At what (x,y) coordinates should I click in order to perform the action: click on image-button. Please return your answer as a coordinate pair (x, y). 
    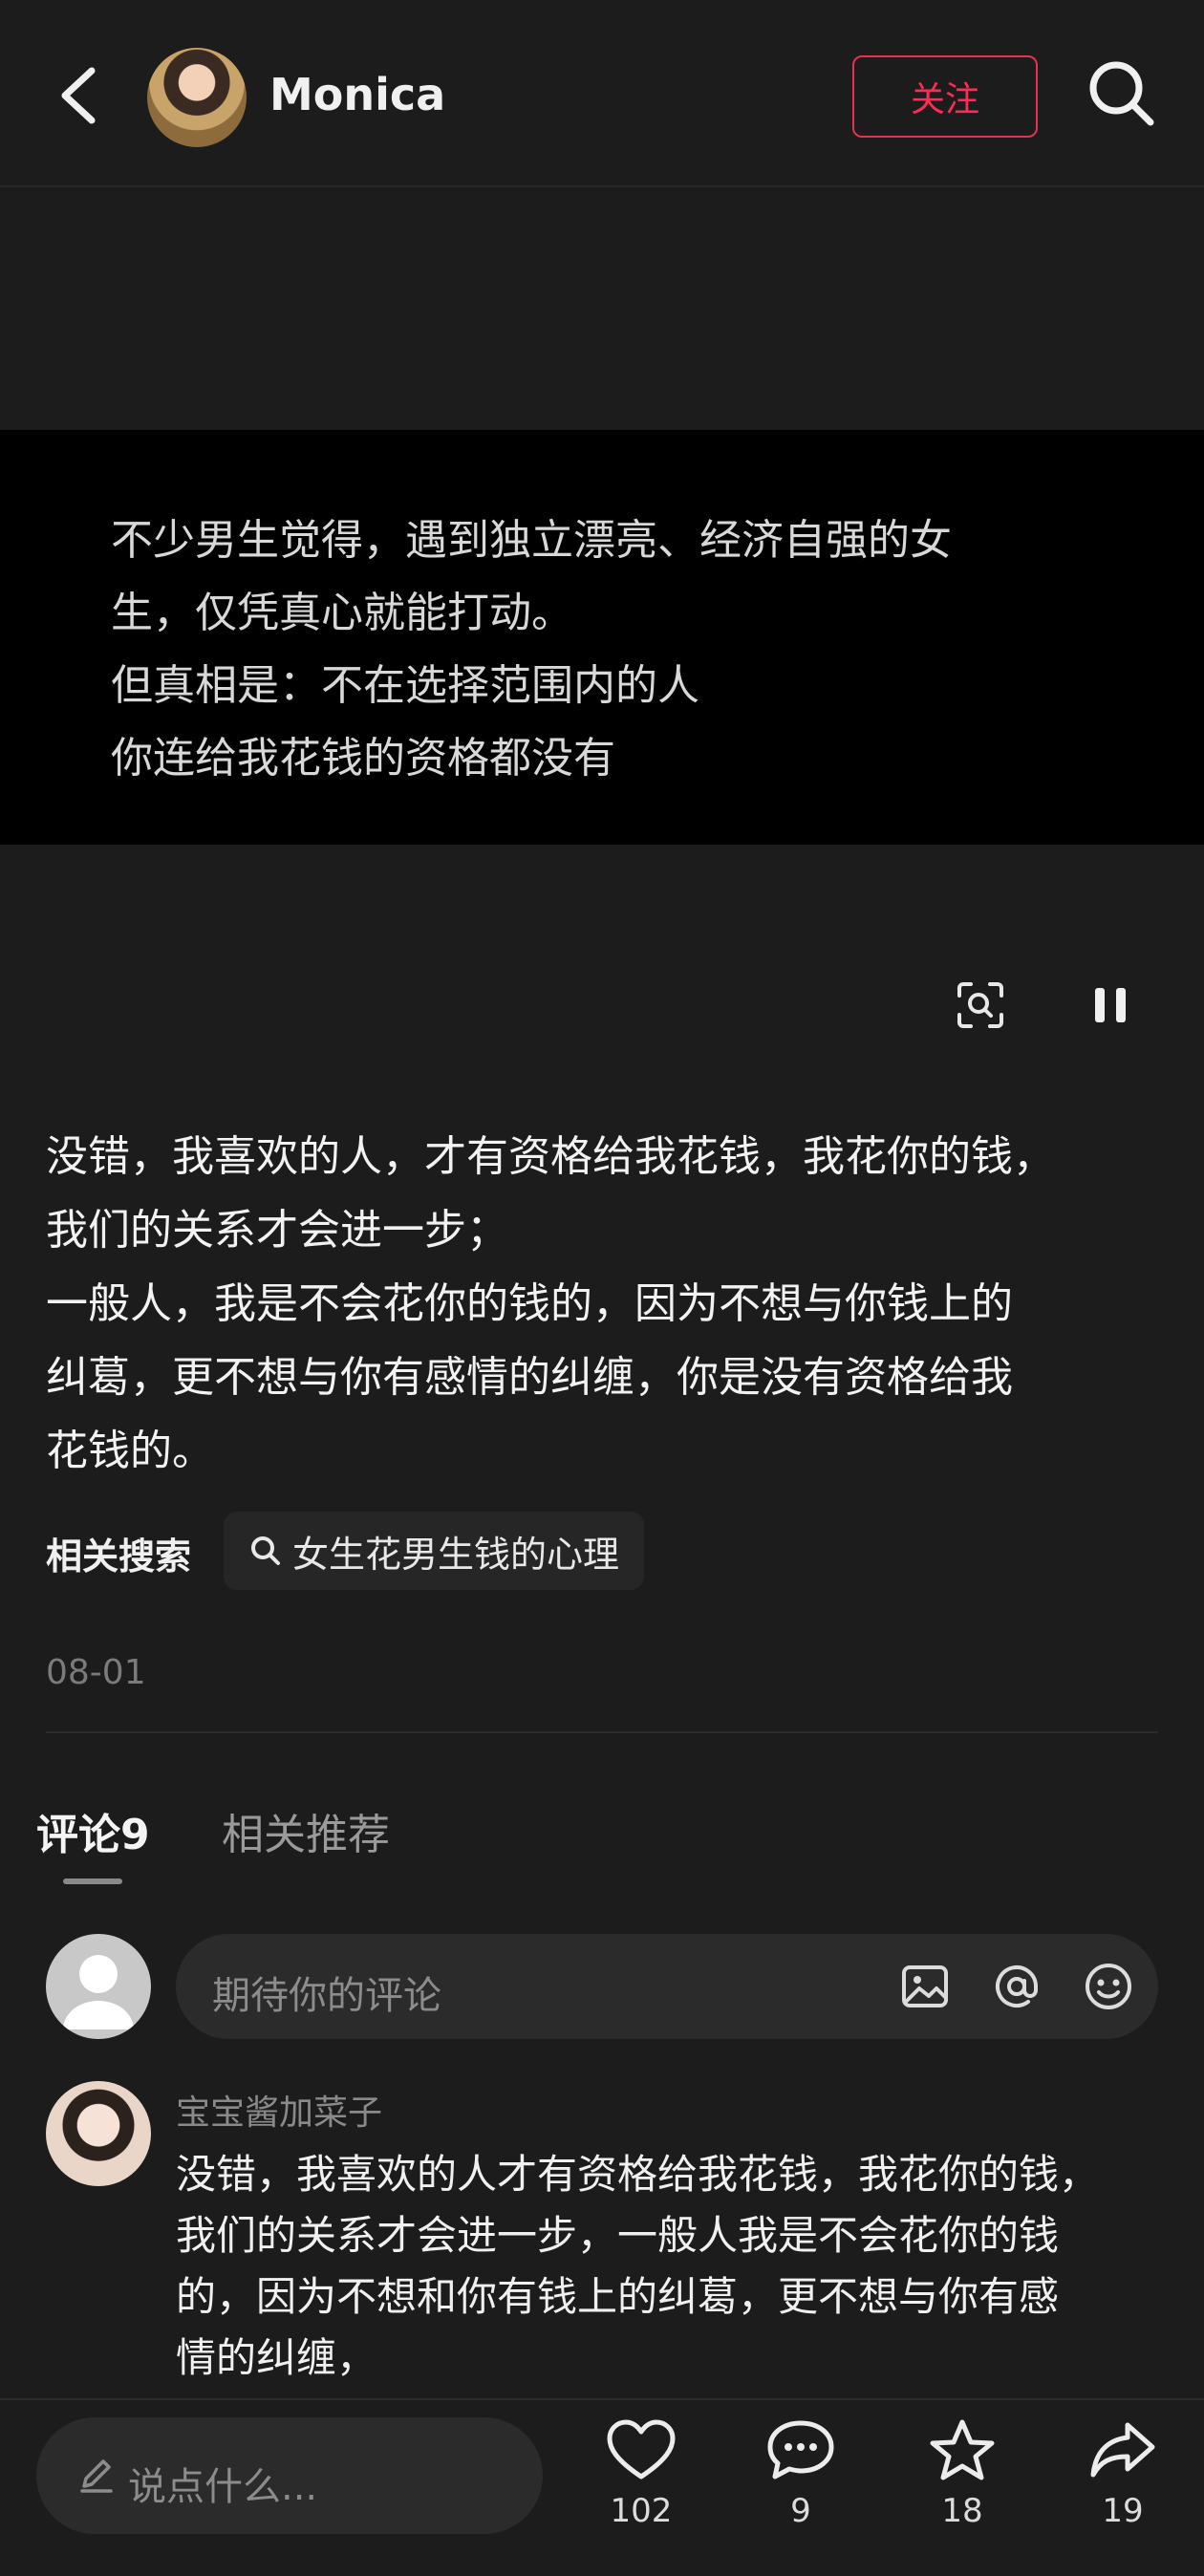
    Looking at the image, I should click on (925, 1986).